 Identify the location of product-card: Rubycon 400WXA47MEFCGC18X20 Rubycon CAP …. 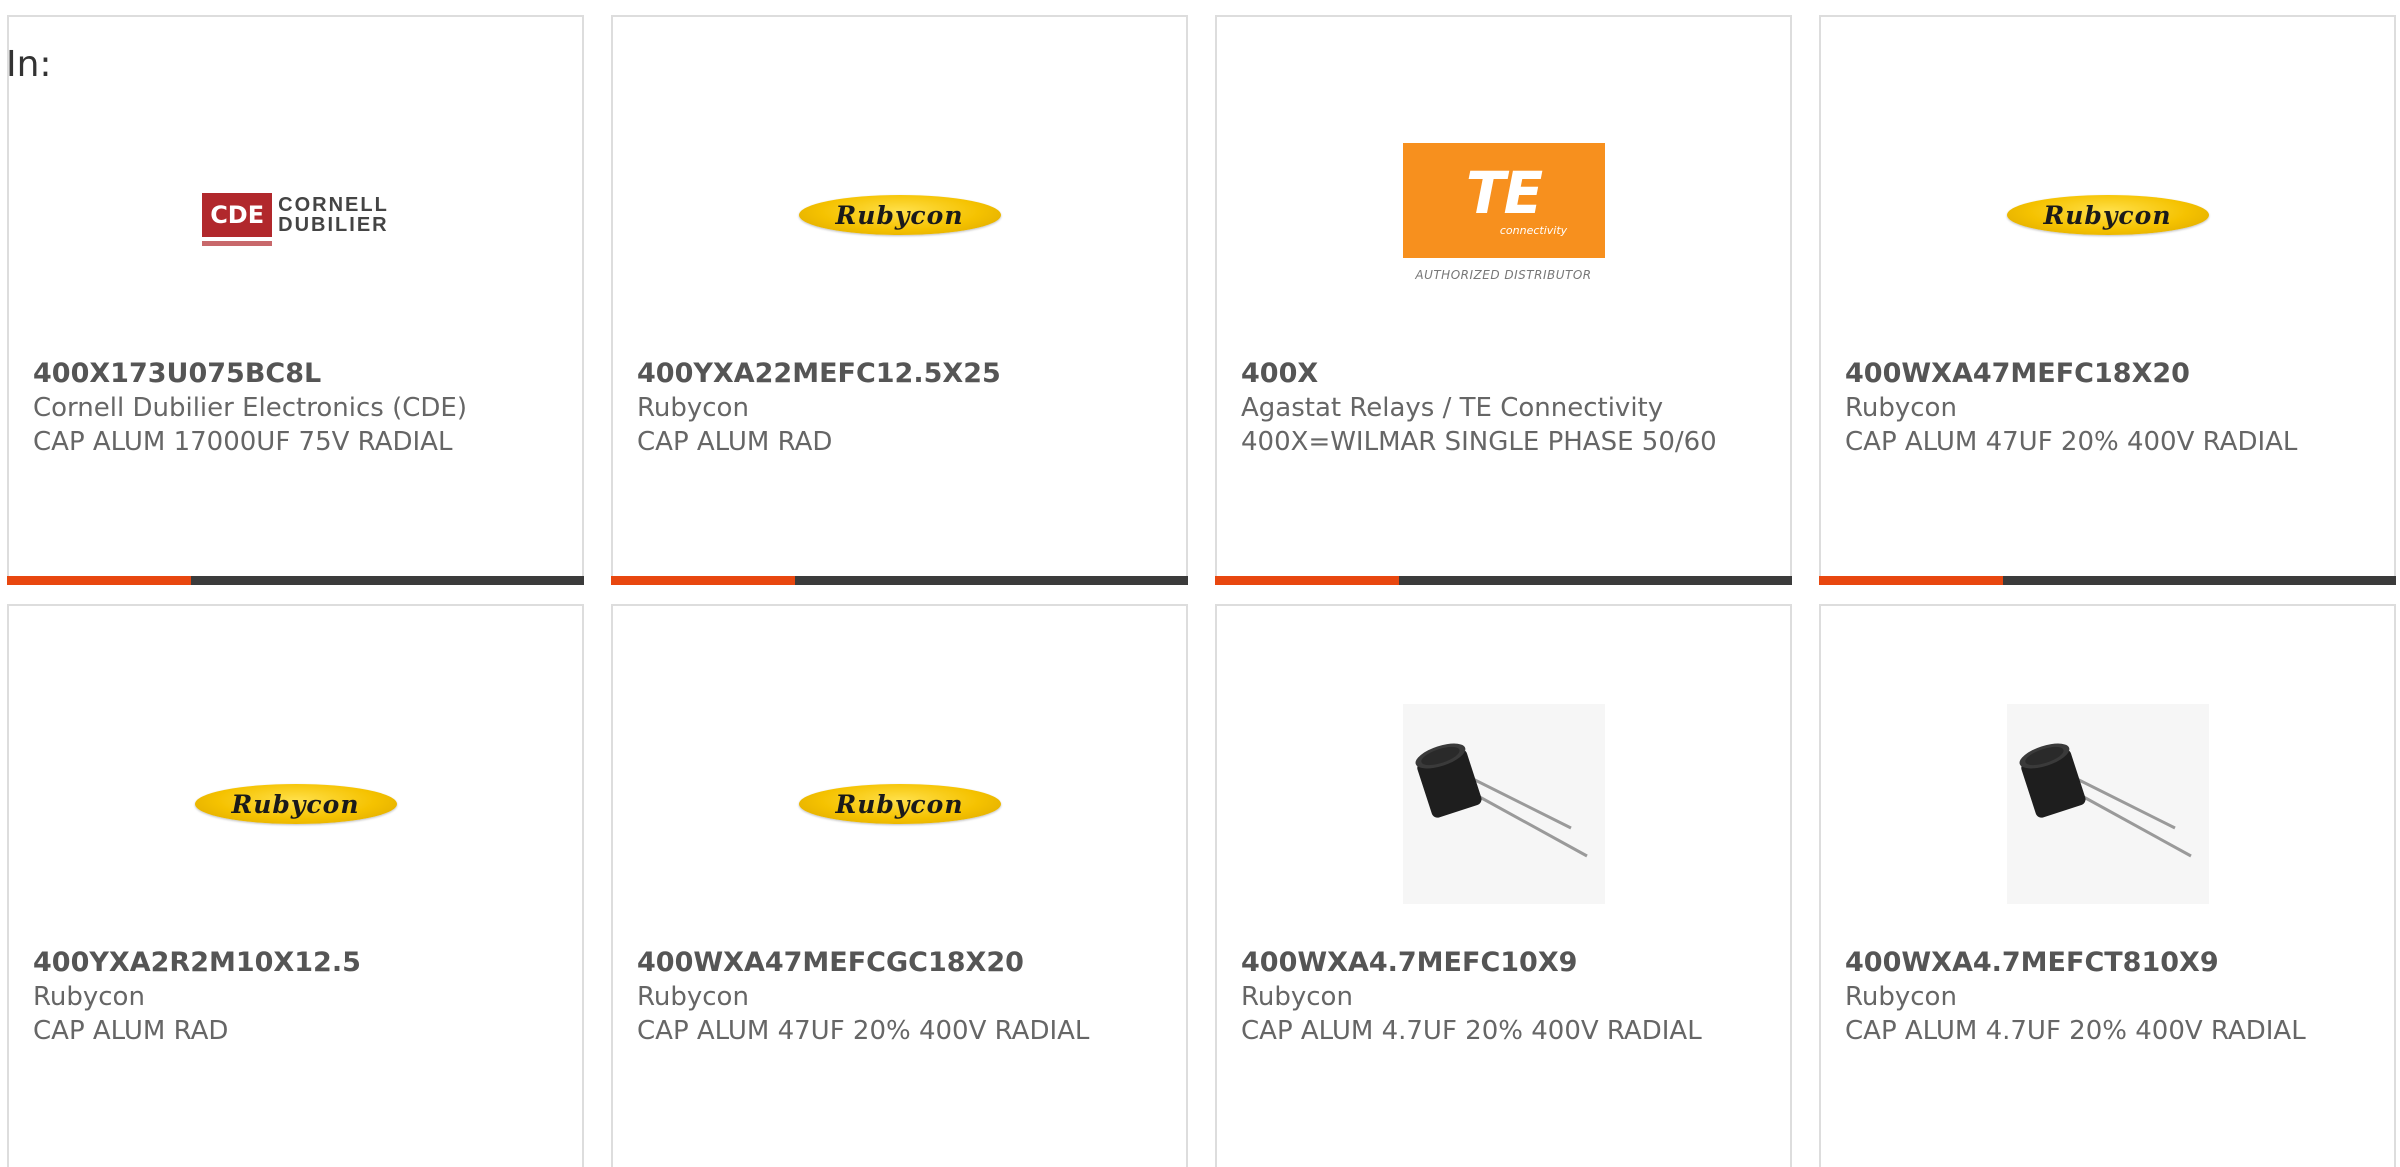
(899, 885).